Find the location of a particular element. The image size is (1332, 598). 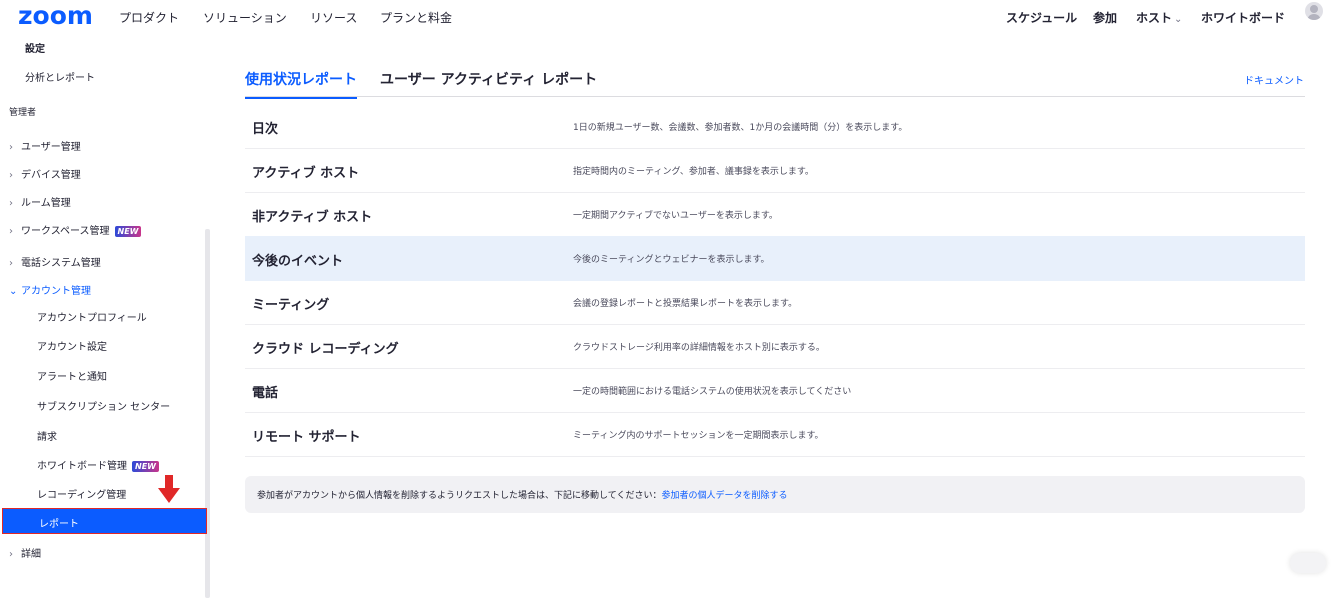

report-title: 今後のイベント is located at coordinates (297, 259).